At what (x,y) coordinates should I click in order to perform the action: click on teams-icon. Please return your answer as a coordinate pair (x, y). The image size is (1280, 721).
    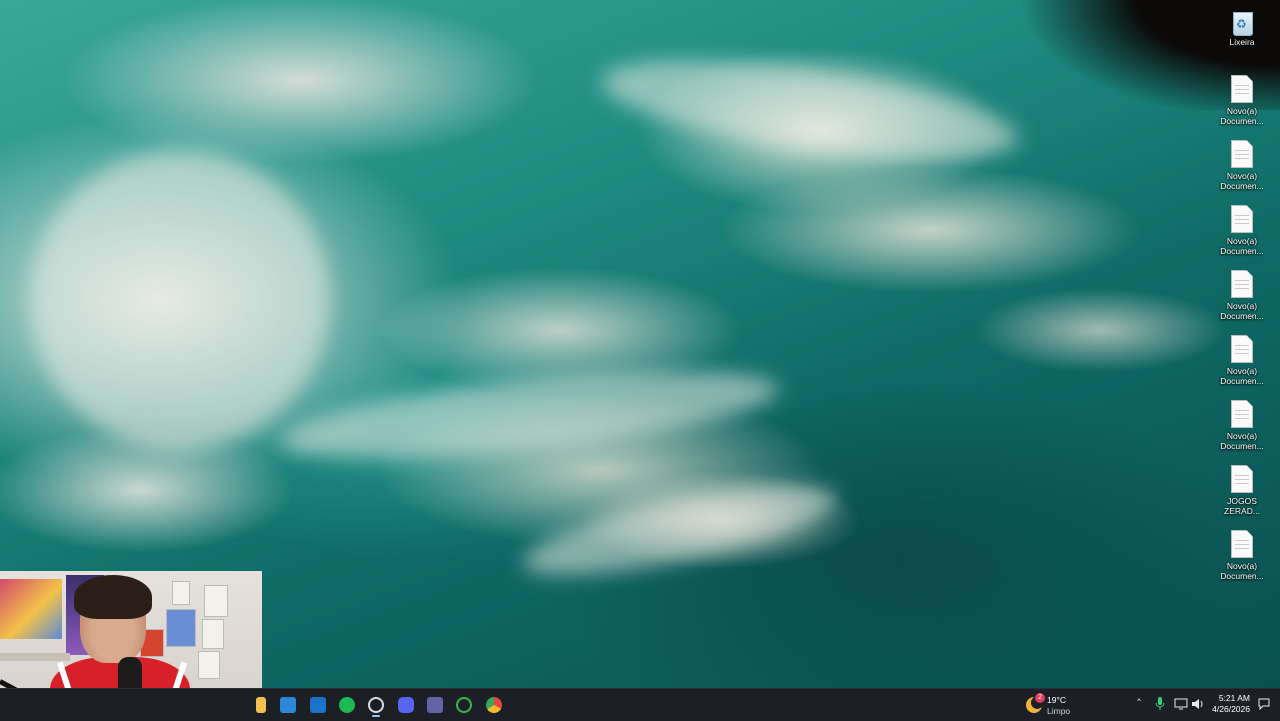
    Looking at the image, I should click on (435, 705).